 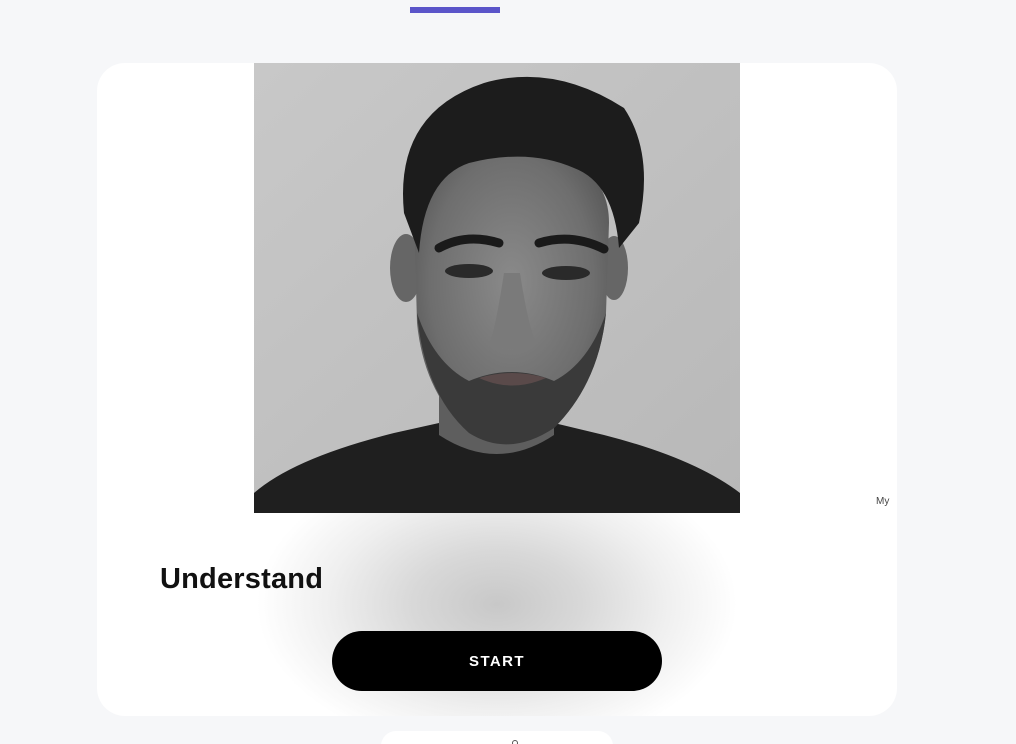 What do you see at coordinates (242, 579) in the screenshot?
I see `card-heading: Understand` at bounding box center [242, 579].